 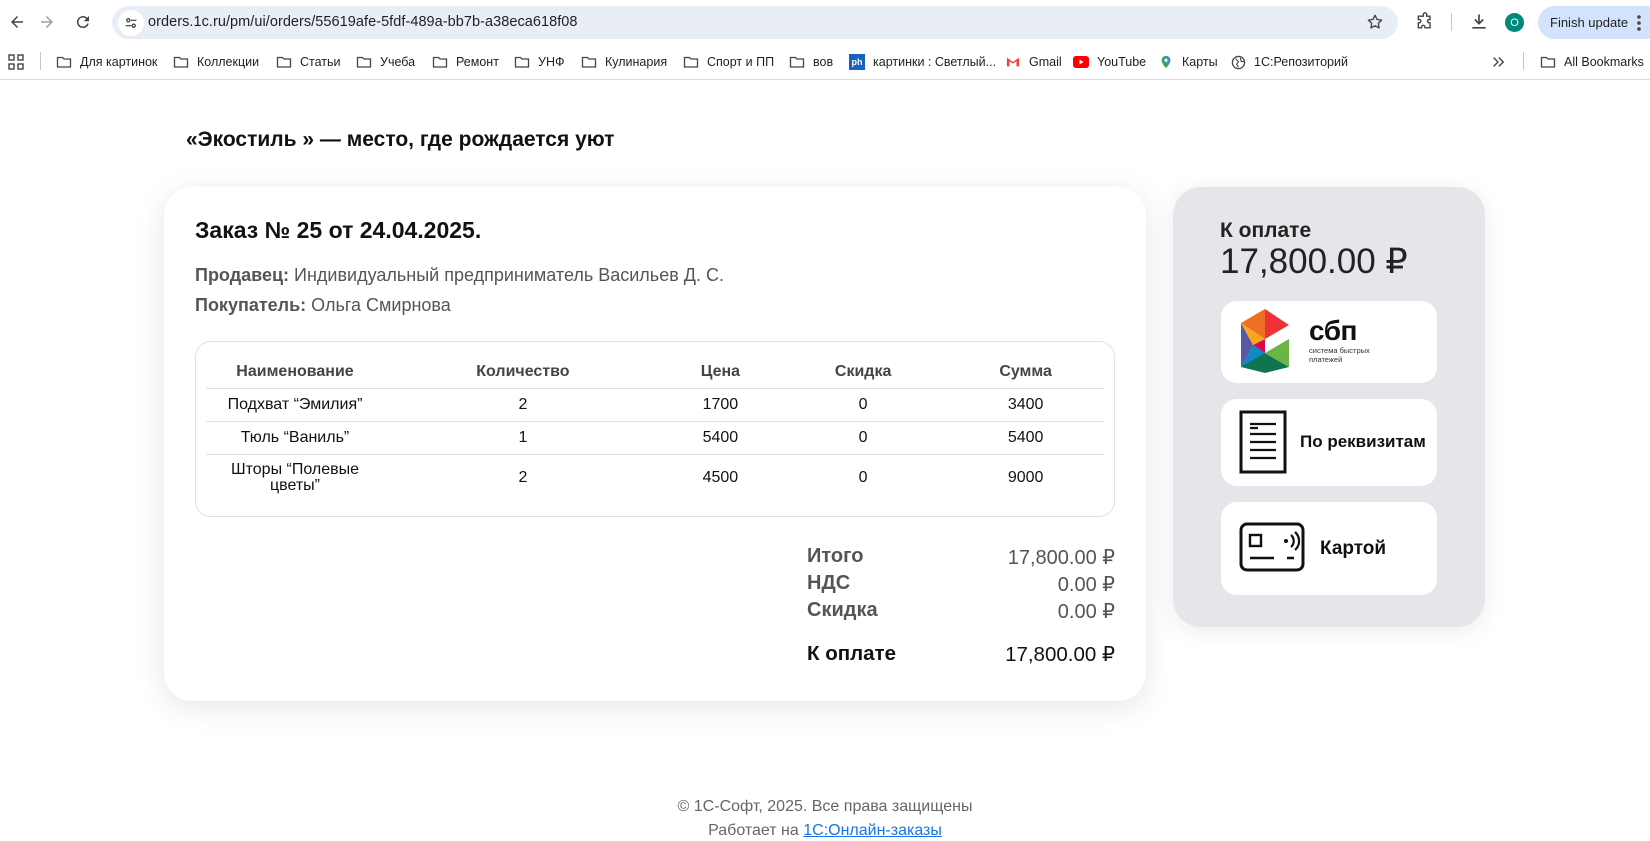 What do you see at coordinates (636, 62) in the screenshot?
I see `bookmark-label: Кулинария` at bounding box center [636, 62].